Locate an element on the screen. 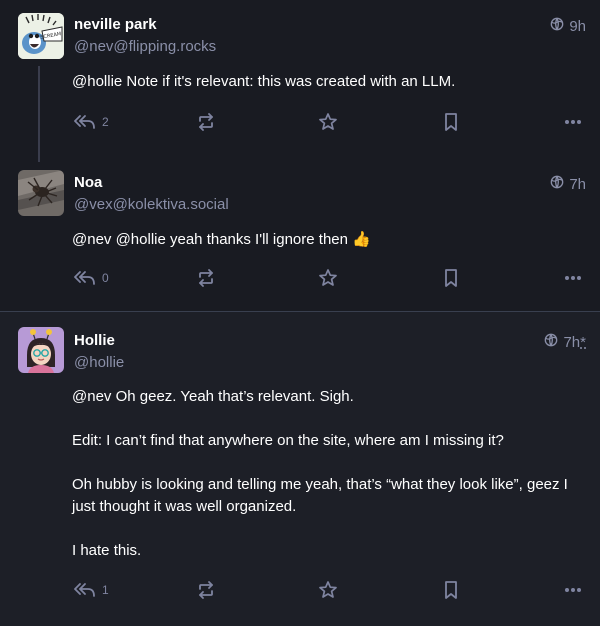 Image resolution: width=600 pixels, height=626 pixels. reply-count: 2 is located at coordinates (105, 122).